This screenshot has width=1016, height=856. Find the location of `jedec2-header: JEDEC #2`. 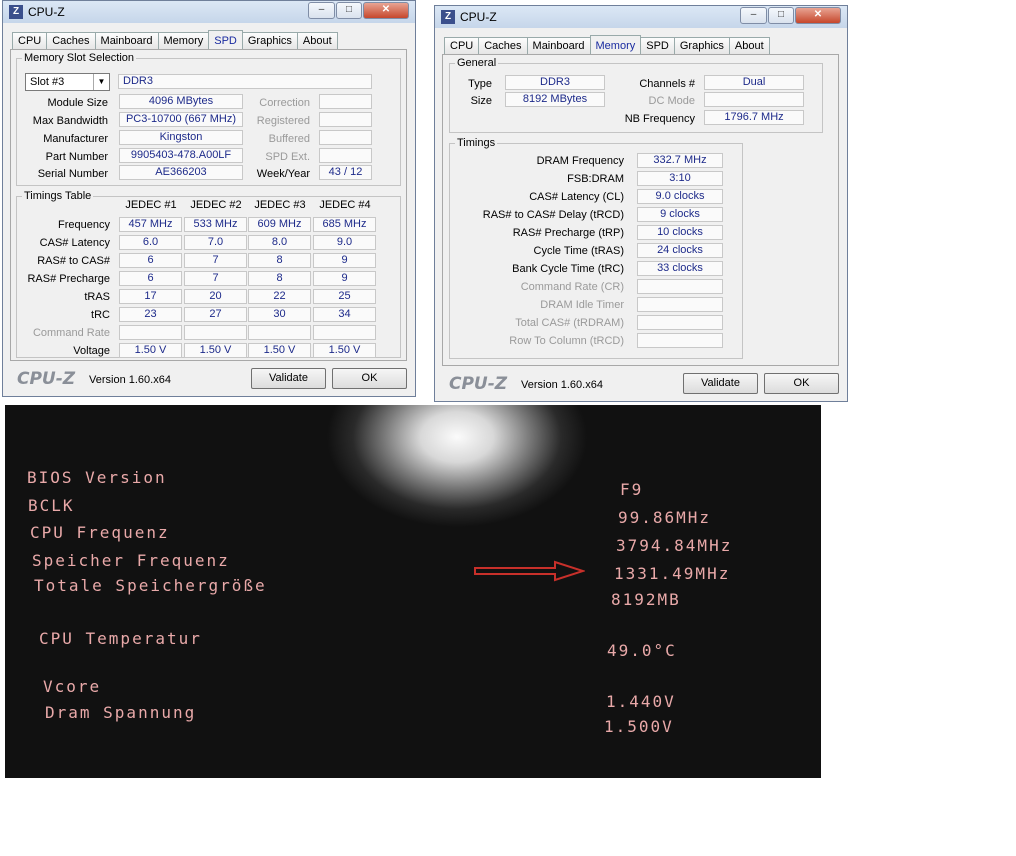

jedec2-header: JEDEC #2 is located at coordinates (216, 205).